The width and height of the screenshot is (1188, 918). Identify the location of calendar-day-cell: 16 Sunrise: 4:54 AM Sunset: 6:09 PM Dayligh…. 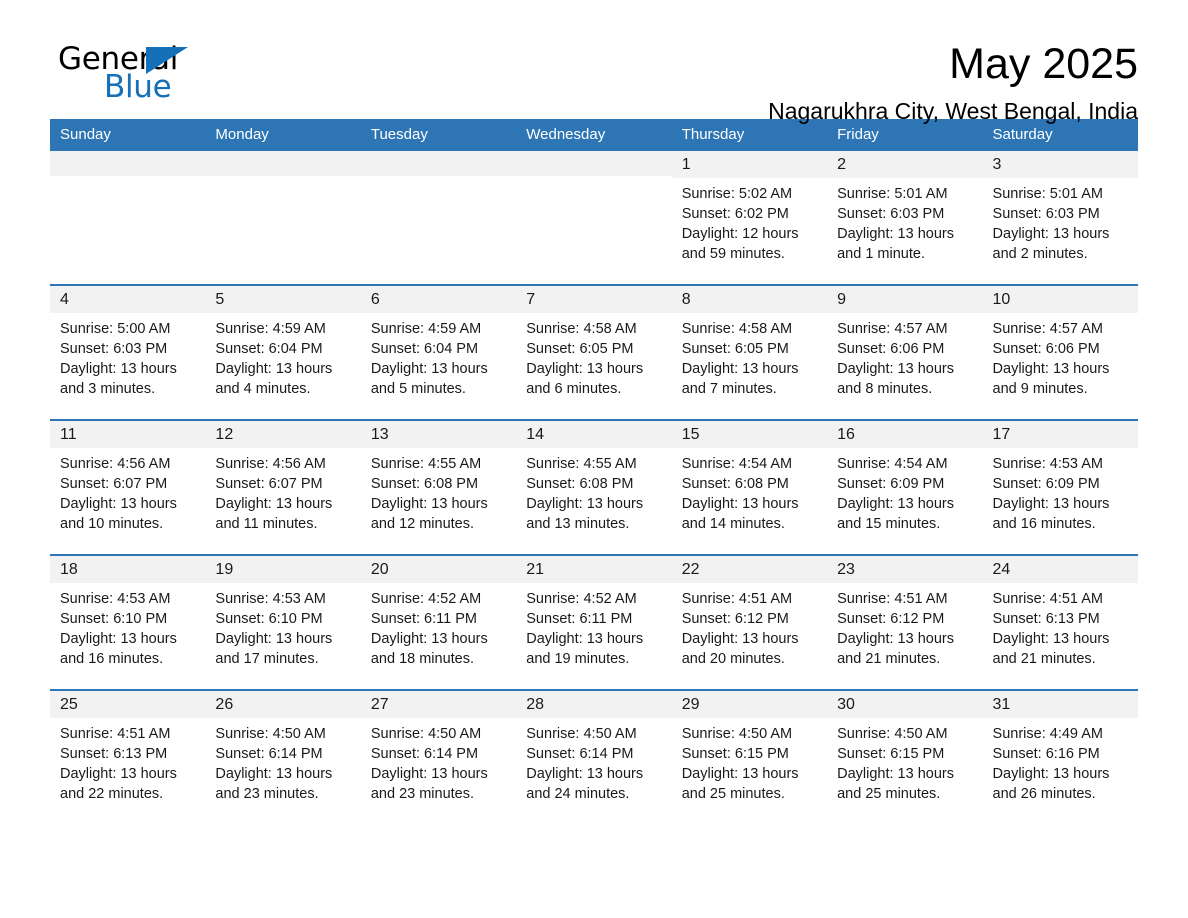
(905, 487).